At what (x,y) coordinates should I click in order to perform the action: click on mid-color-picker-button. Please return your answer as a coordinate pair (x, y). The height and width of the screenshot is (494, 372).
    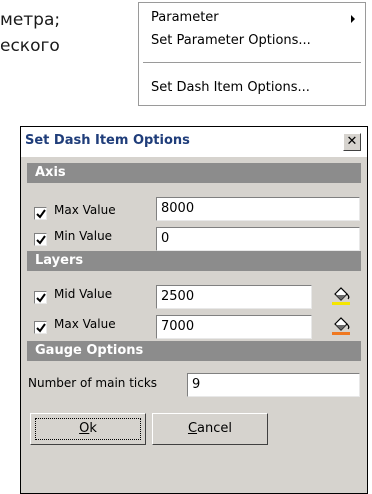
    Looking at the image, I should click on (341, 296).